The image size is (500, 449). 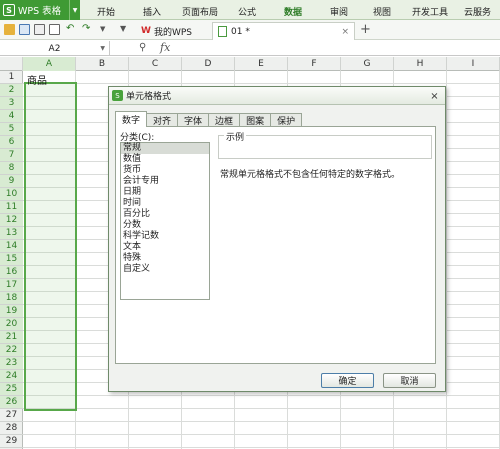 I want to click on selected-range, so click(x=50, y=246).